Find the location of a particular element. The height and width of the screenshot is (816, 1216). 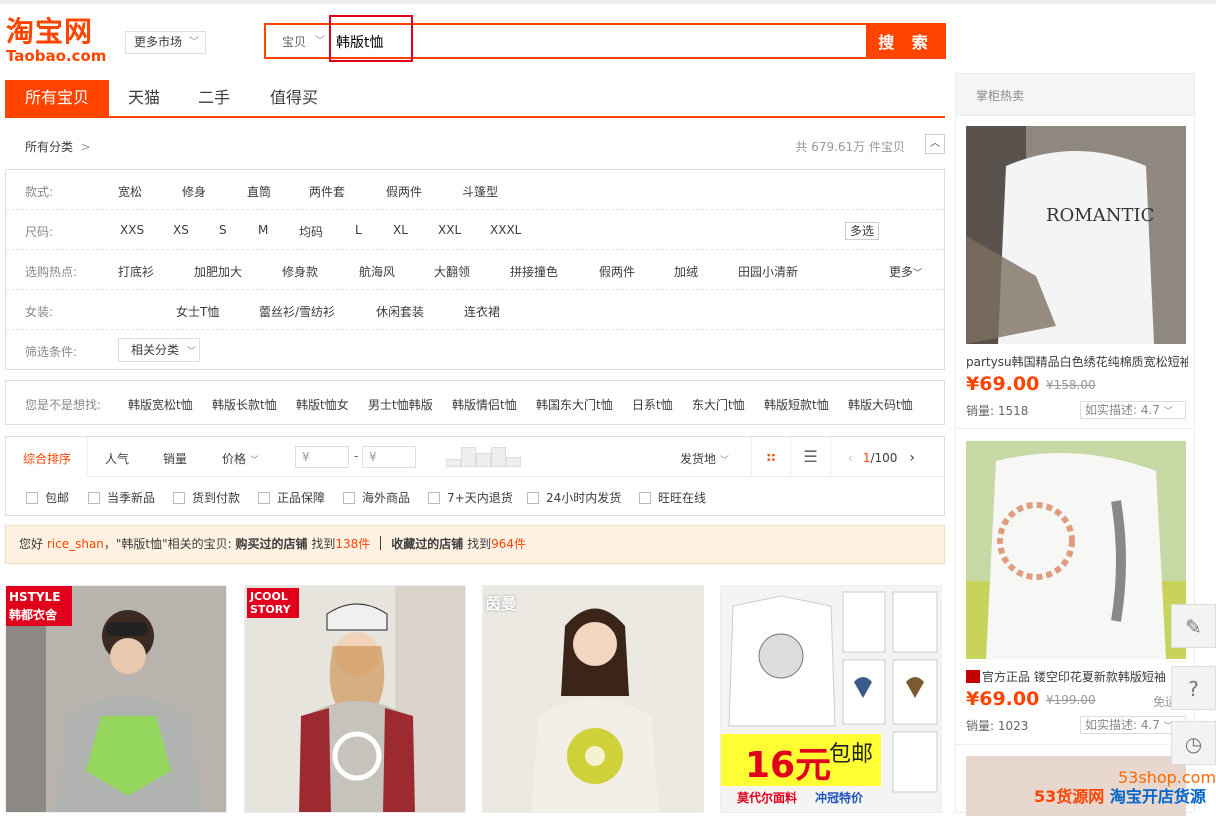

rating-text: 如实描述: 4.7 is located at coordinates (1122, 725).